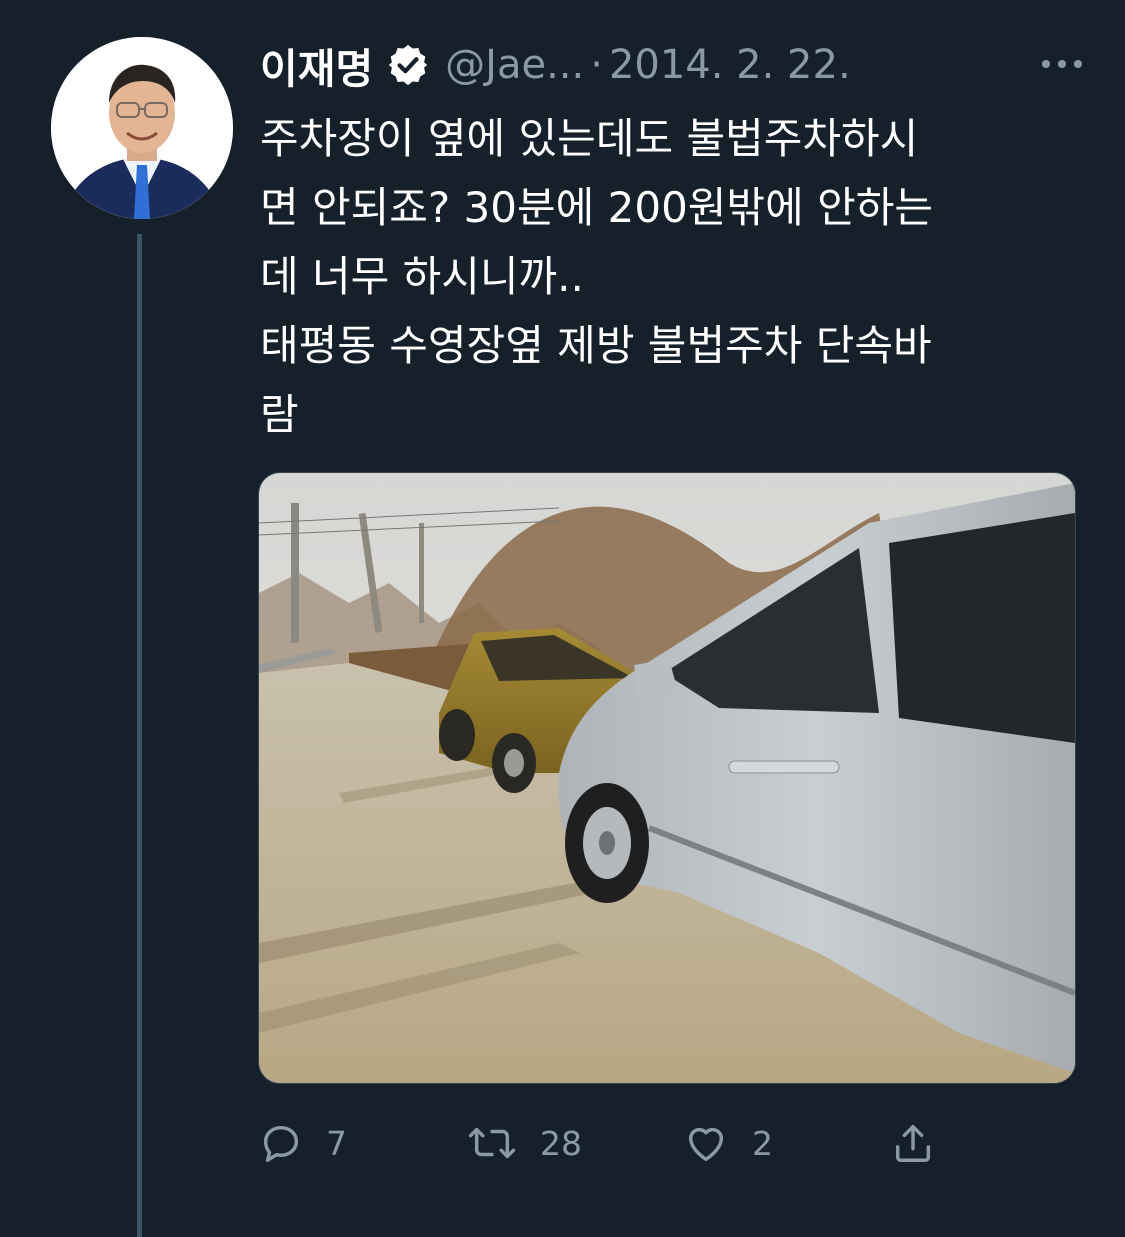 The height and width of the screenshot is (1237, 1125). What do you see at coordinates (608, 1143) in the screenshot?
I see `tweet-actions: 7 28 2` at bounding box center [608, 1143].